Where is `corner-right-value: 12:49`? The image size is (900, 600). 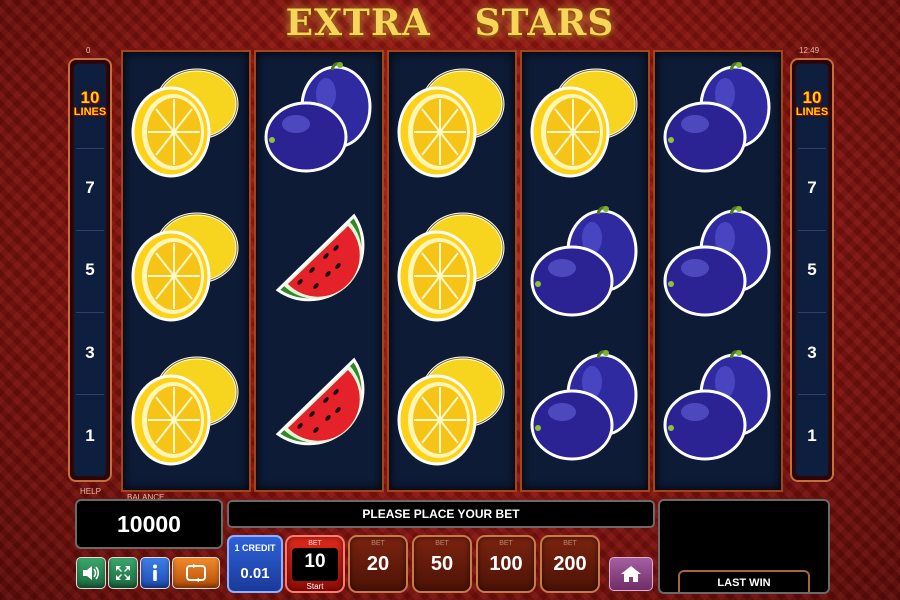
corner-right-value: 12:49 is located at coordinates (809, 50).